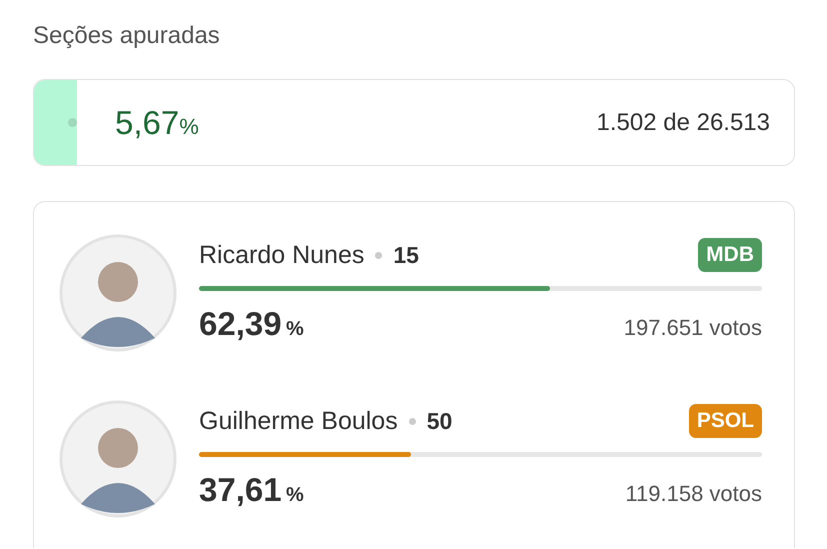  What do you see at coordinates (693, 328) in the screenshot?
I see `vote-count: 197.651 votos` at bounding box center [693, 328].